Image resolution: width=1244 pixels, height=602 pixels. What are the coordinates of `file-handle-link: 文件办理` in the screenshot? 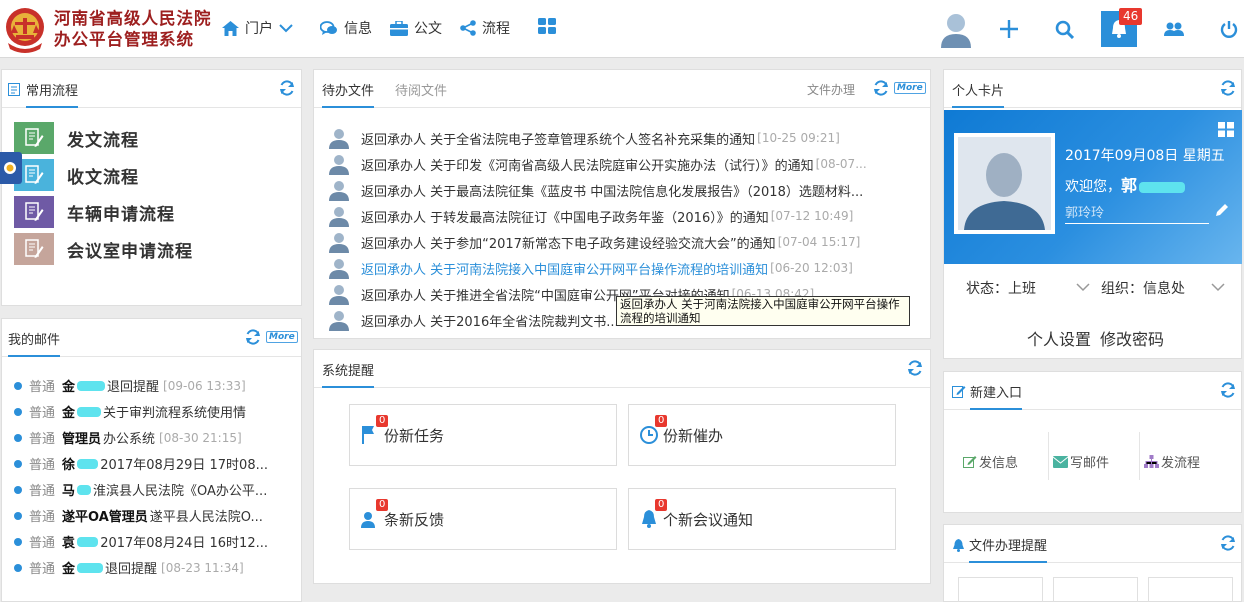 It's located at (831, 89).